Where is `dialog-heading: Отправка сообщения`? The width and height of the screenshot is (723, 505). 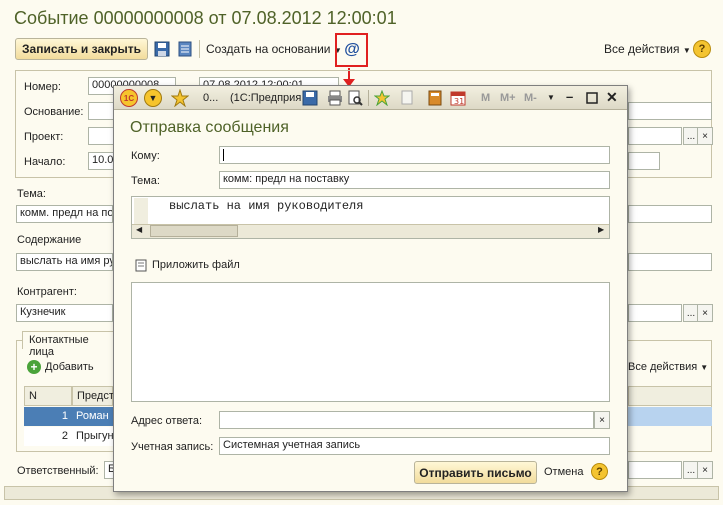
dialog-heading: Отправка сообщения is located at coordinates (209, 127).